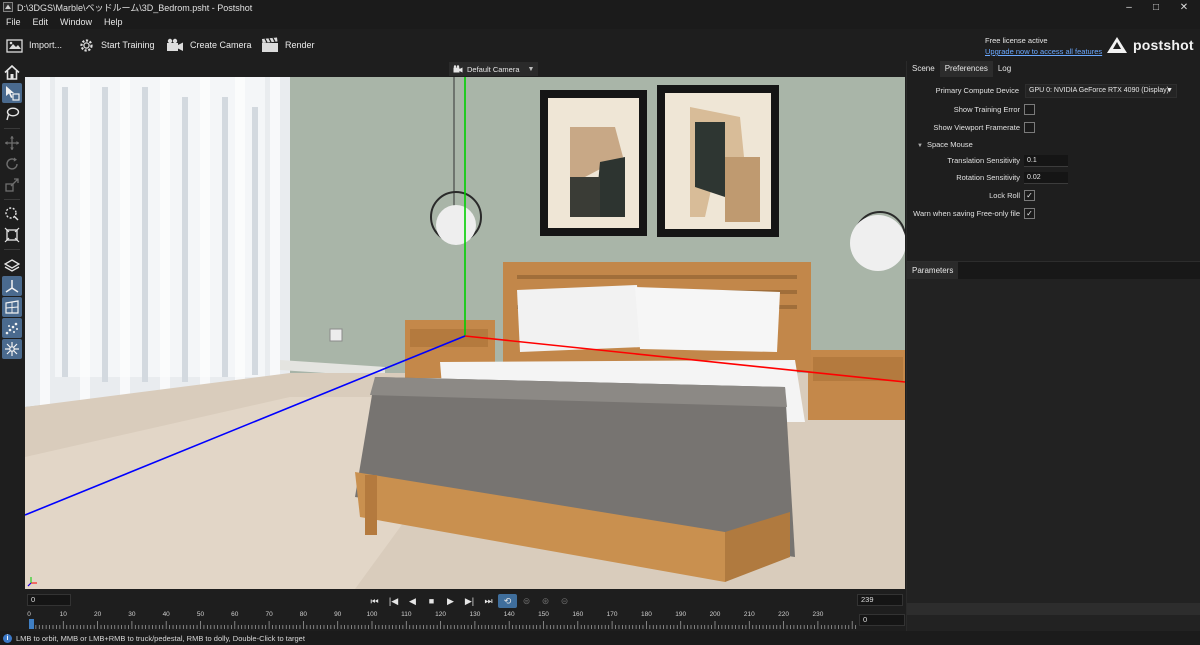 The height and width of the screenshot is (645, 1200). What do you see at coordinates (200, 614) in the screenshot?
I see `tick-label: 50` at bounding box center [200, 614].